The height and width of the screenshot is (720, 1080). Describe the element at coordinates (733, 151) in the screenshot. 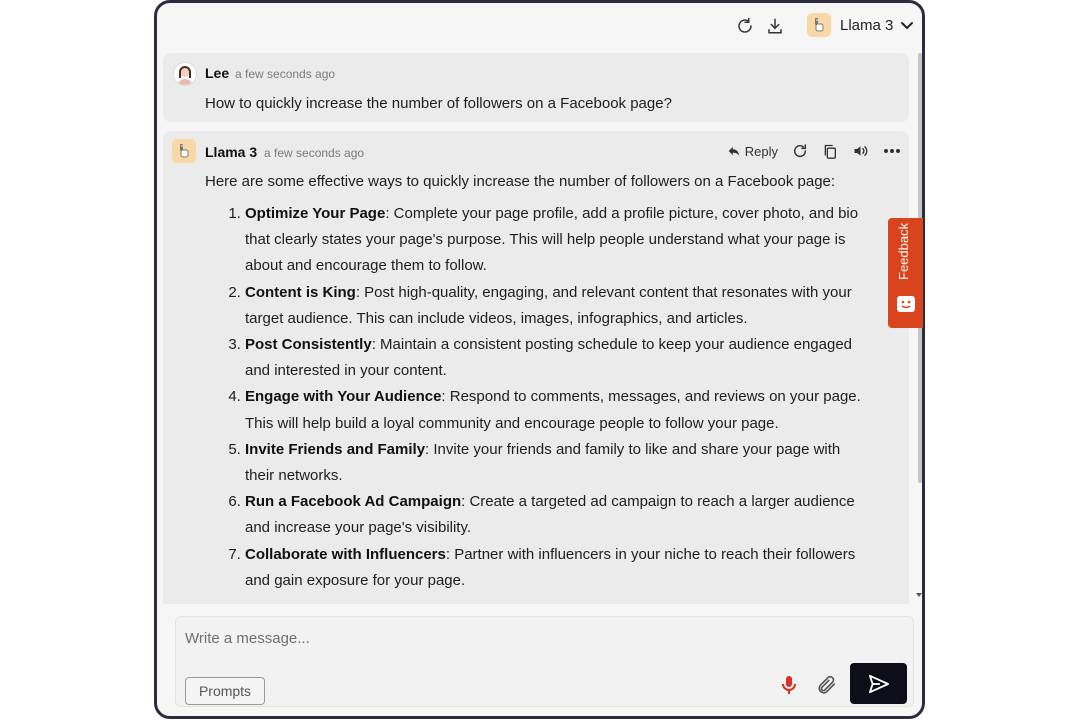

I see `reply-icon` at that location.